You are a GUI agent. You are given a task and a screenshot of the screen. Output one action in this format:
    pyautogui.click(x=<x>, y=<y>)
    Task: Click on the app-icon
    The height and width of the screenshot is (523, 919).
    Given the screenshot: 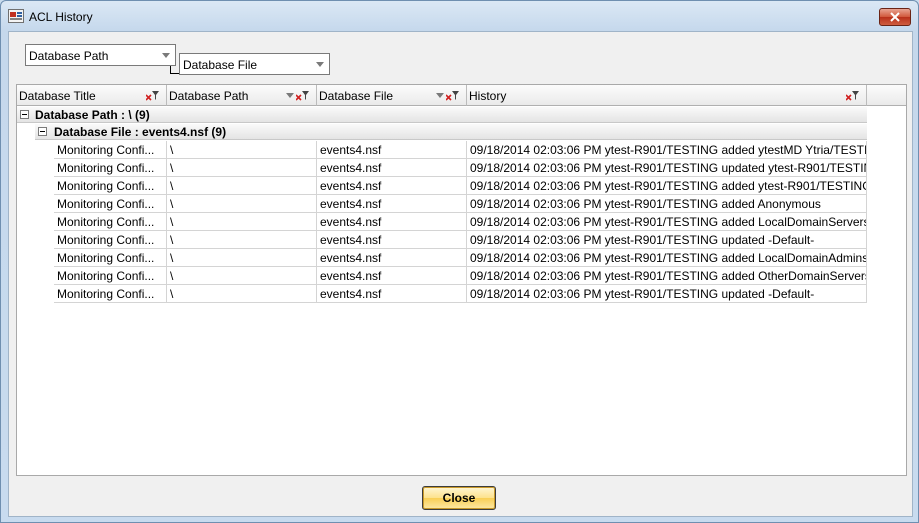 What is the action you would take?
    pyautogui.click(x=16, y=16)
    